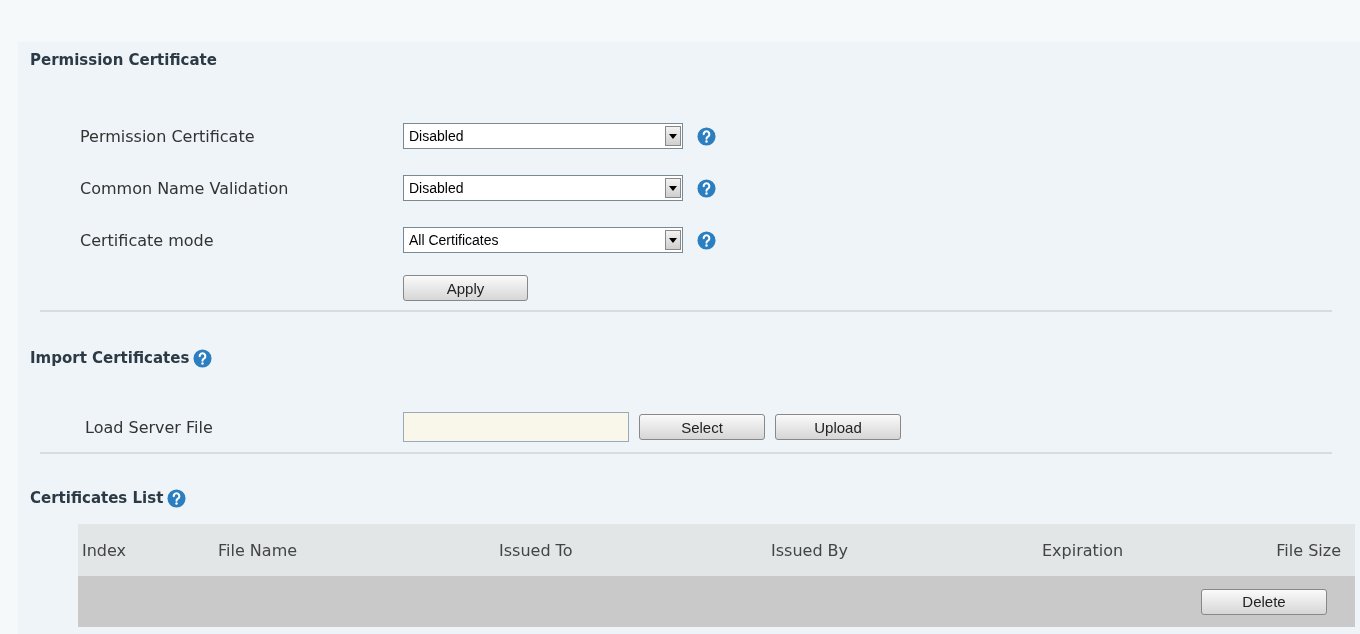 The width and height of the screenshot is (1360, 634). What do you see at coordinates (105, 550) in the screenshot?
I see `column-header: Index` at bounding box center [105, 550].